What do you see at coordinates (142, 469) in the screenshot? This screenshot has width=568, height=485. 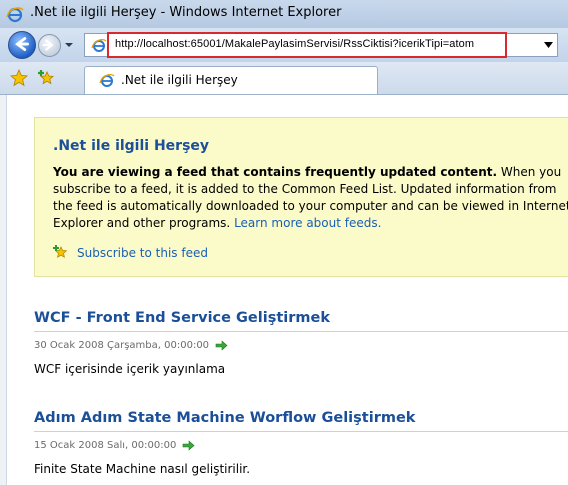 I see `article-summary: Finite State Machine nasıl geliştirilir.` at bounding box center [142, 469].